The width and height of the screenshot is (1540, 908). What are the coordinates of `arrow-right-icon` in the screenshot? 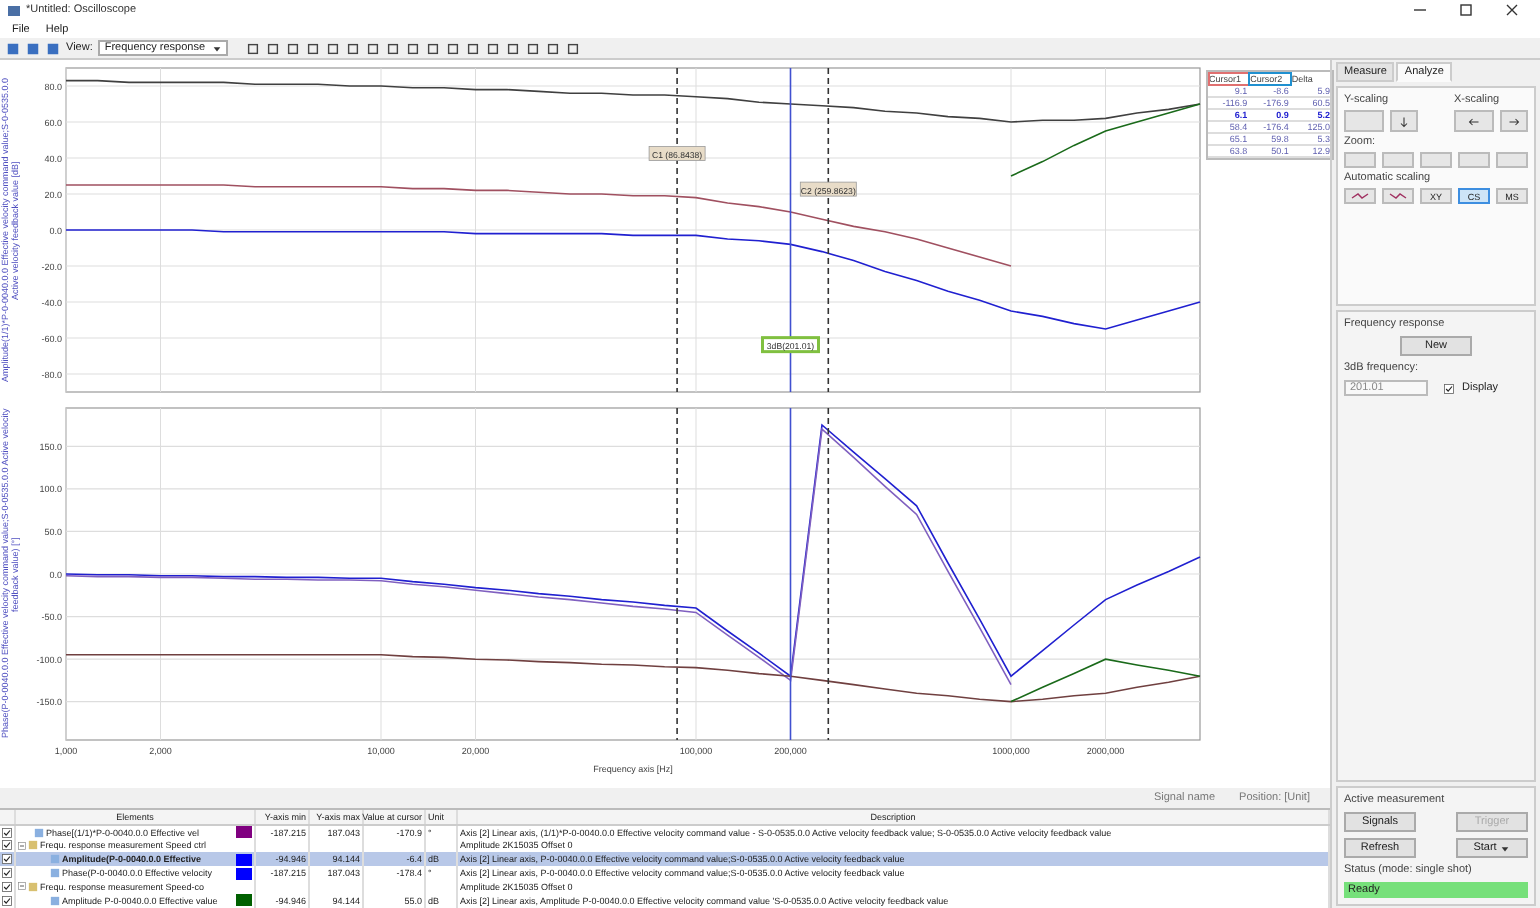 It's located at (1514, 121).